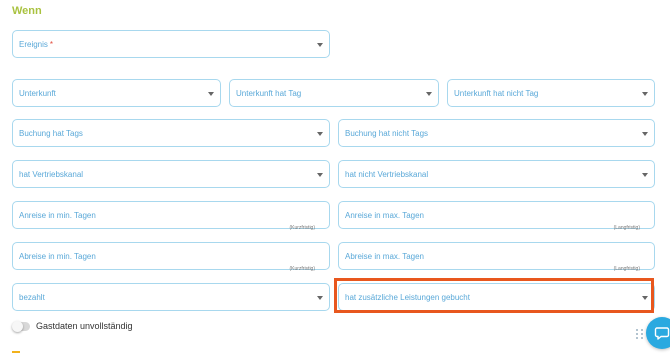 This screenshot has height=353, width=670. I want to click on abreise-min-tage-label: Abreise in min. Tagen, so click(57, 256).